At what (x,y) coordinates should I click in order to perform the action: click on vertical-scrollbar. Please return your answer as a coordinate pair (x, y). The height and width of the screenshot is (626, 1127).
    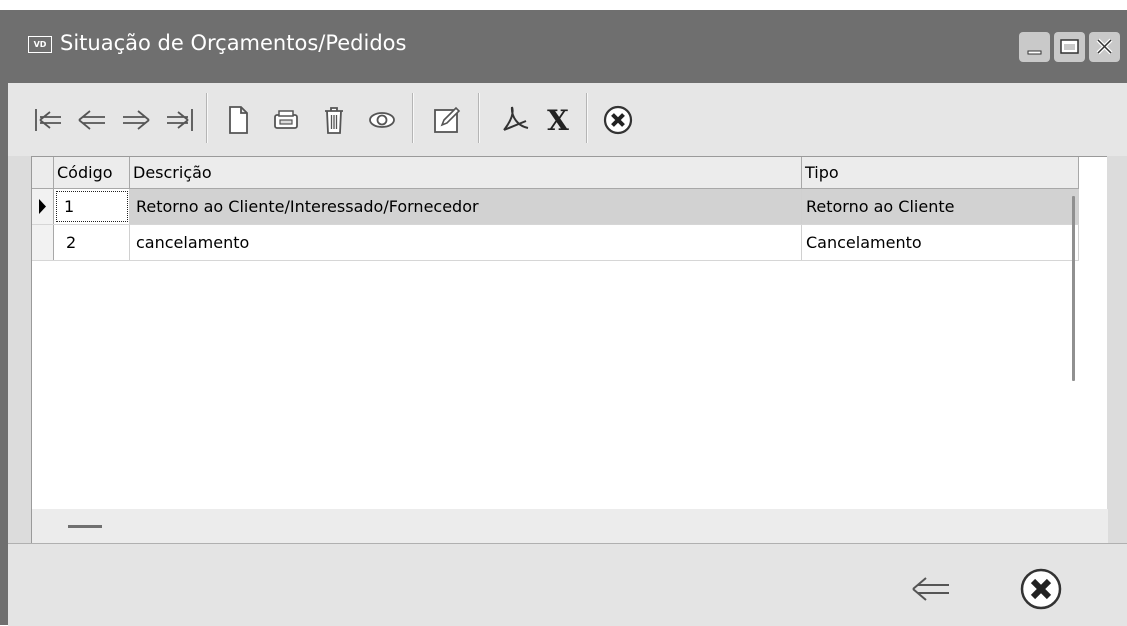
    Looking at the image, I should click on (1093, 349).